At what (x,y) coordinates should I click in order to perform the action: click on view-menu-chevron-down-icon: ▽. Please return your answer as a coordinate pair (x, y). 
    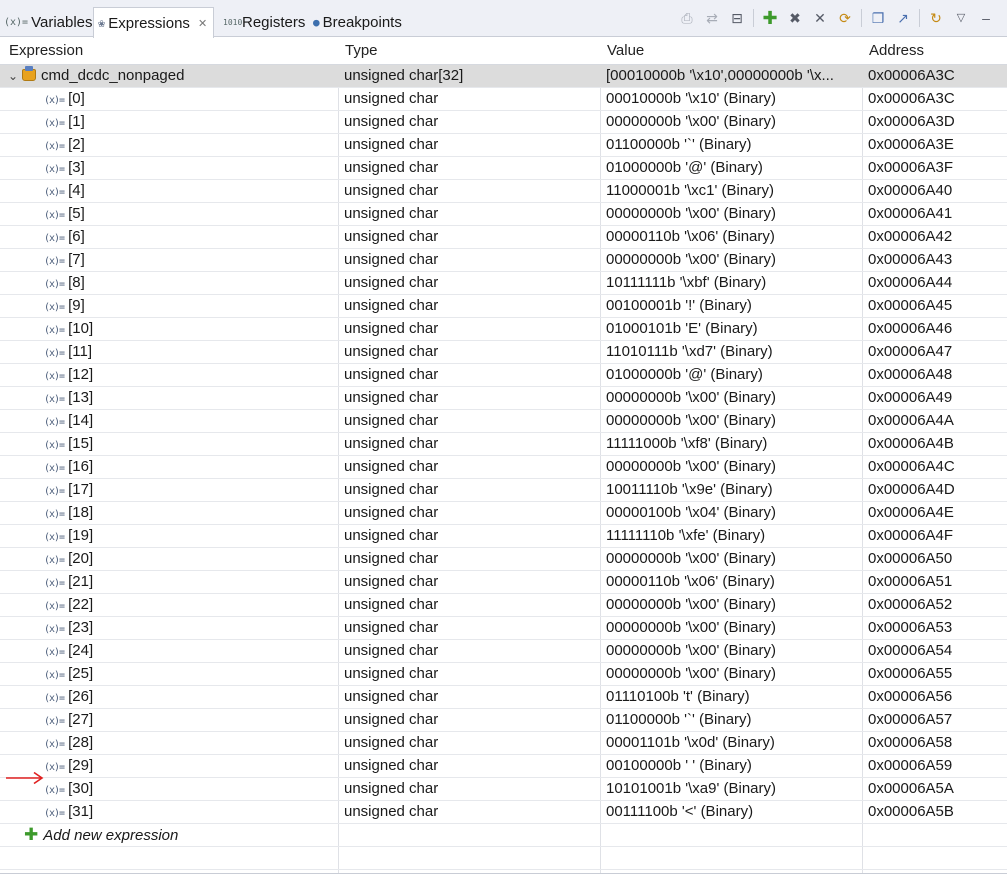
    Looking at the image, I should click on (961, 18).